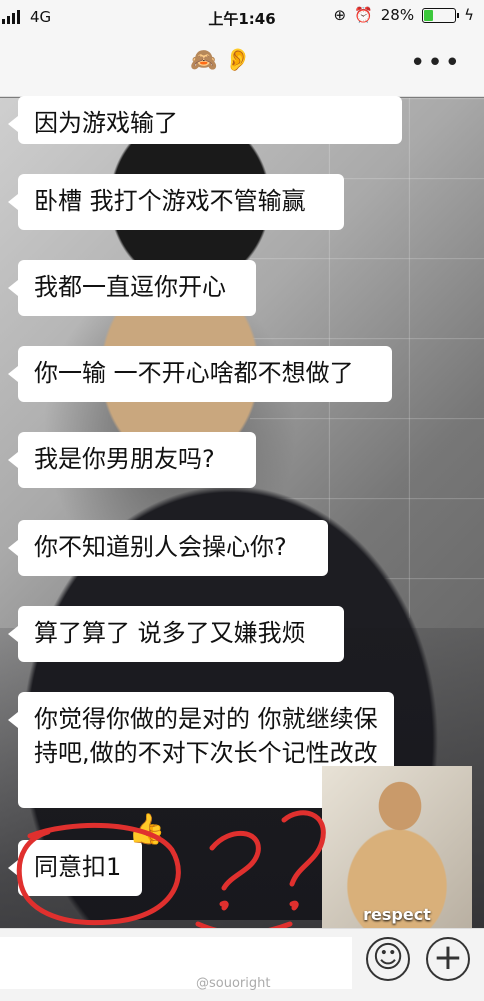 The width and height of the screenshot is (484, 1001). I want to click on more-options-button: •••, so click(436, 63).